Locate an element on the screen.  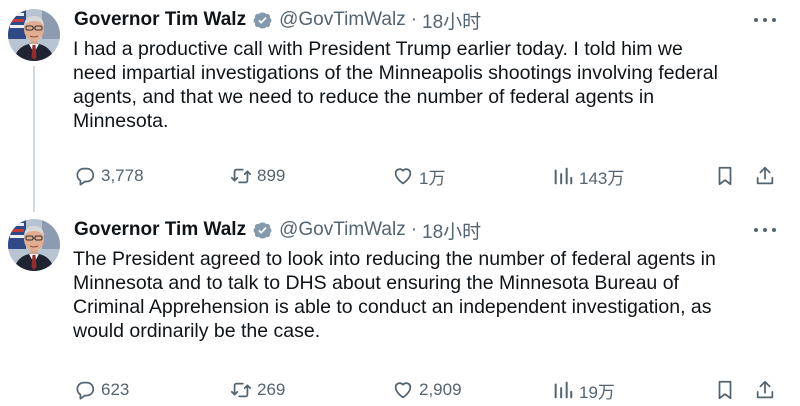
repost-count: 269 is located at coordinates (271, 389).